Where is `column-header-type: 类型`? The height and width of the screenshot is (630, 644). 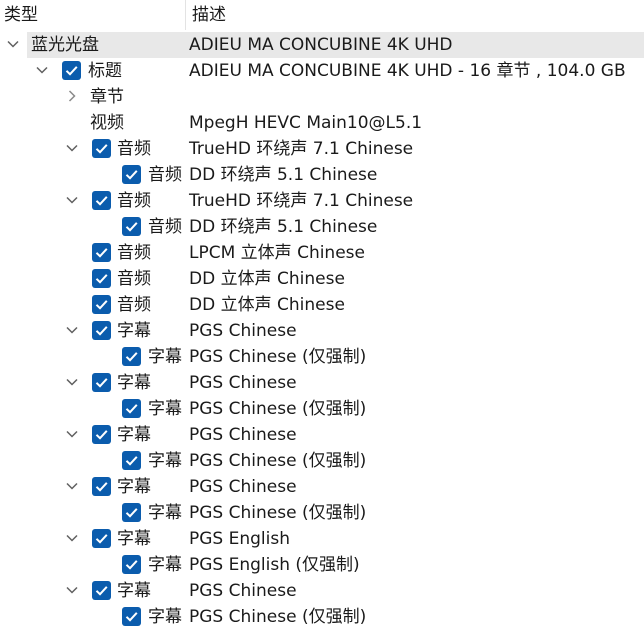
column-header-type: 类型 is located at coordinates (21, 15).